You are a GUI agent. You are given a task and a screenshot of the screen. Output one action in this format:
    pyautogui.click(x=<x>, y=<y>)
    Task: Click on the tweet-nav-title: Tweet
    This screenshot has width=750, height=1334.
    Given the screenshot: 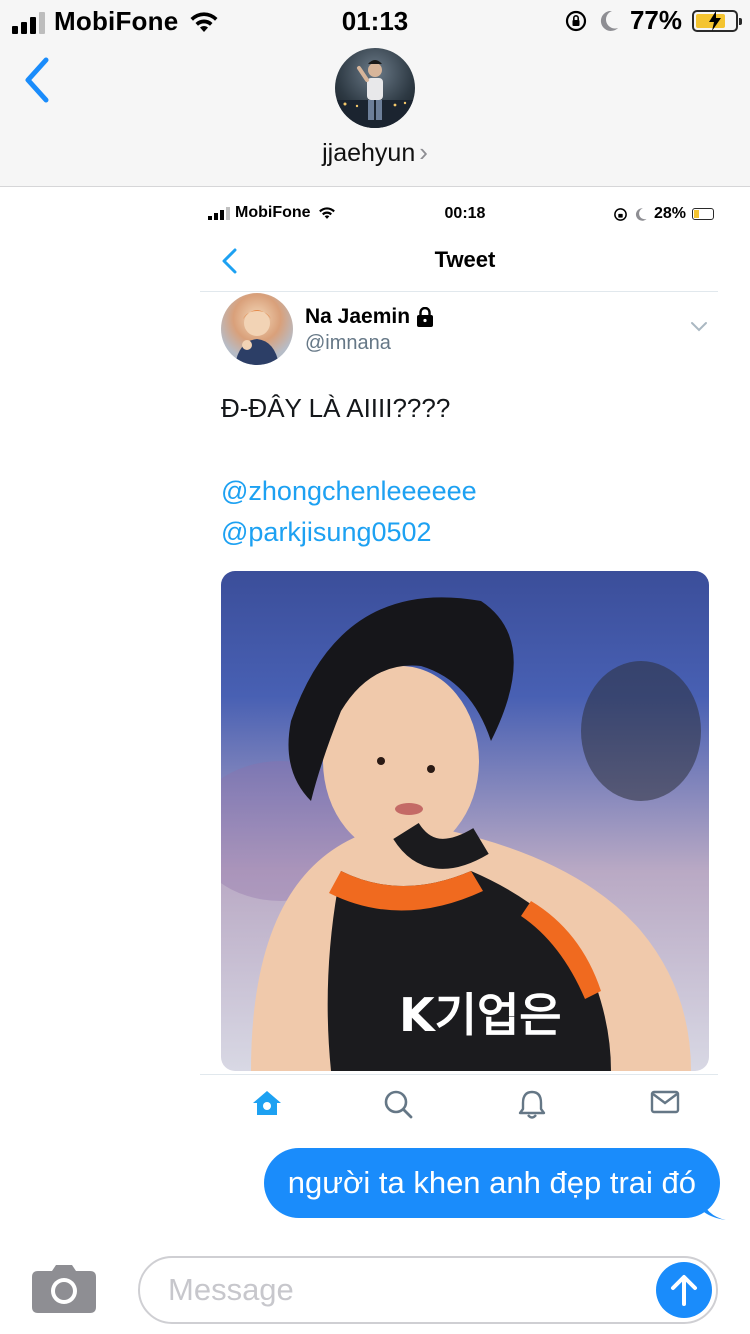 What is the action you would take?
    pyautogui.click(x=465, y=259)
    